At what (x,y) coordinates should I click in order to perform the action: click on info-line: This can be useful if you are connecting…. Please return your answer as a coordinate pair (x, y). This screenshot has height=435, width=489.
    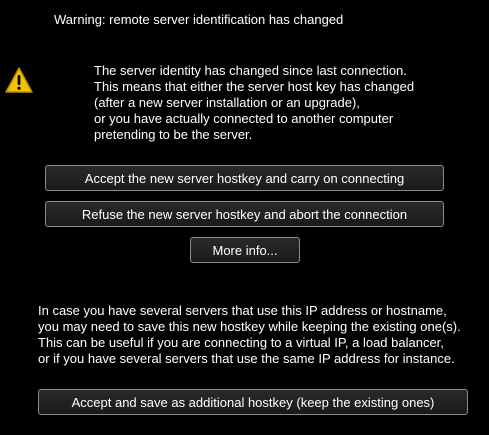
    Looking at the image, I should click on (241, 342).